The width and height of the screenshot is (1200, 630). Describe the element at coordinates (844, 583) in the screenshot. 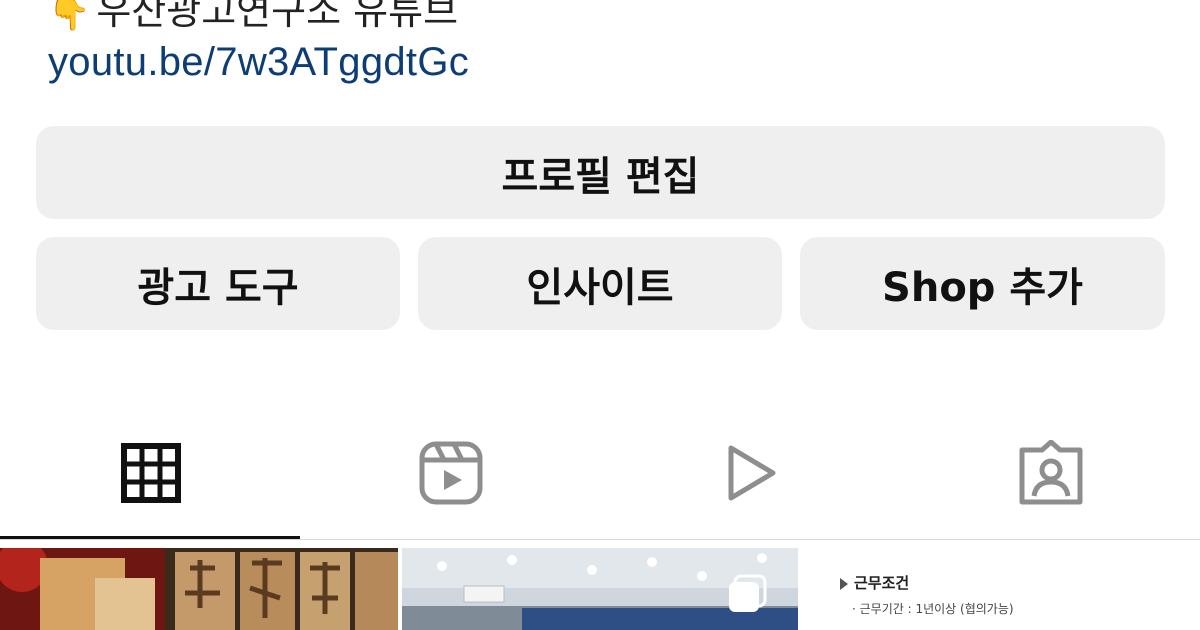

I see `bullet-arrow-icon` at that location.